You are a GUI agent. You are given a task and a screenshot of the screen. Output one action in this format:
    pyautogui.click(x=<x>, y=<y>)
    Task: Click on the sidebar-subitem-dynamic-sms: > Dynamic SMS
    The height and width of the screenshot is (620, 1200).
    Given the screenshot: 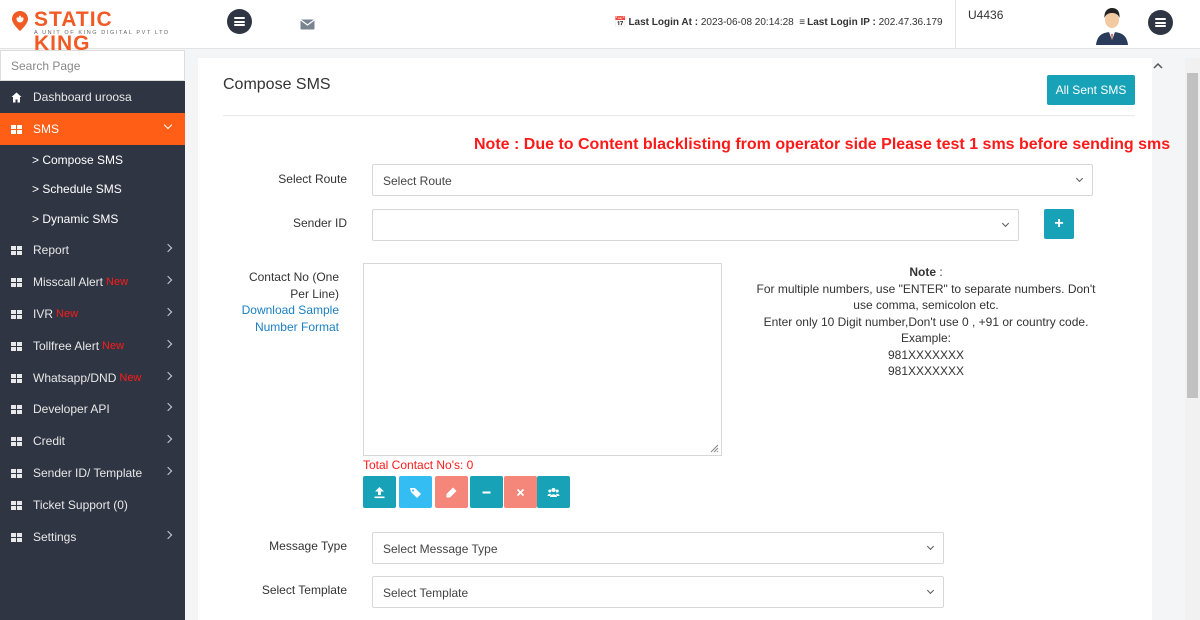 What is the action you would take?
    pyautogui.click(x=107, y=219)
    